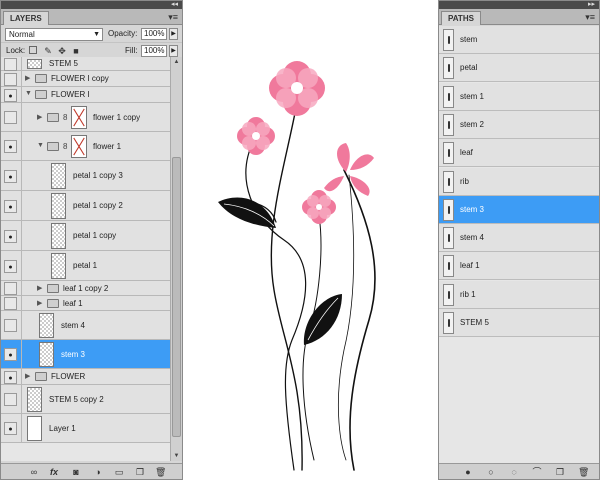 This screenshot has height=480, width=600. I want to click on layer-name: petal 1 copy 2, so click(98, 206).